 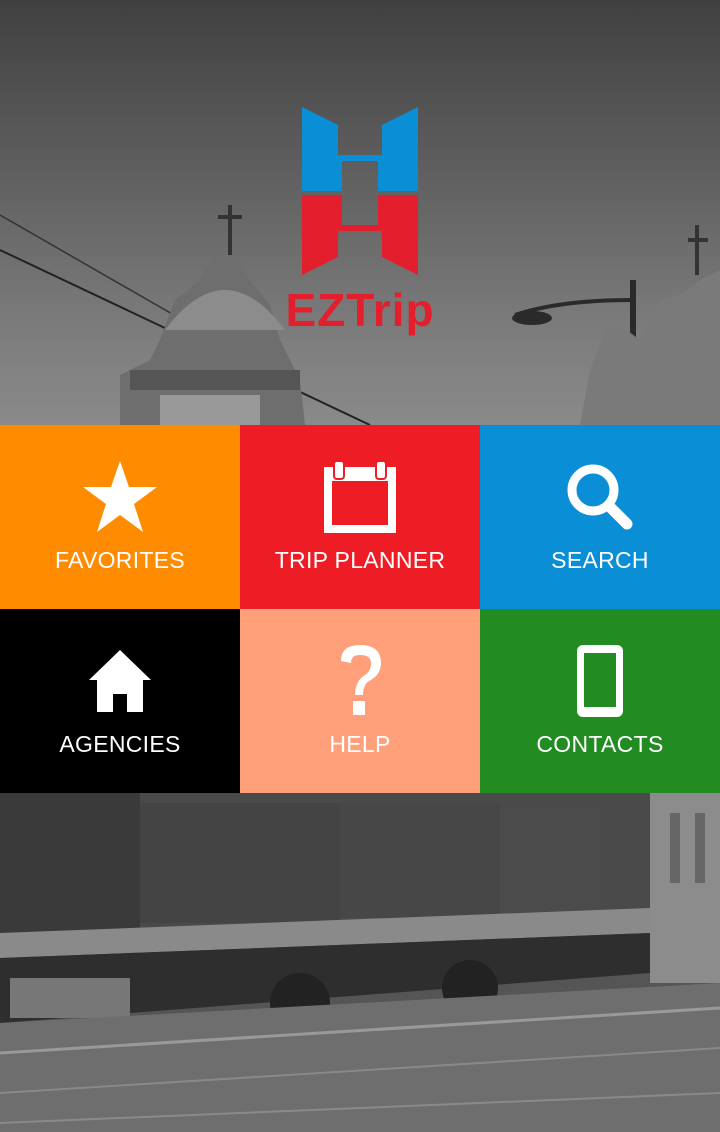 I want to click on search-button: SEARCH, so click(x=600, y=517).